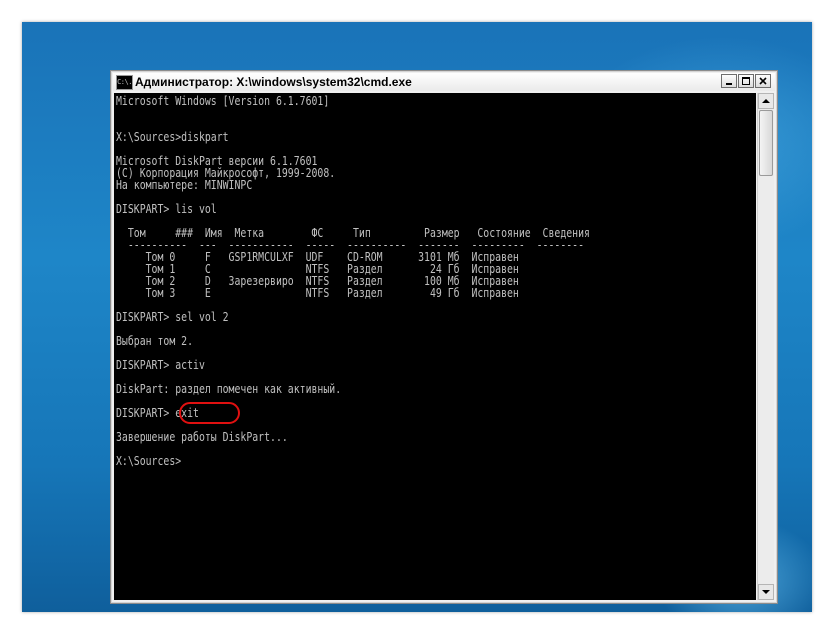  I want to click on close-icon, so click(763, 81).